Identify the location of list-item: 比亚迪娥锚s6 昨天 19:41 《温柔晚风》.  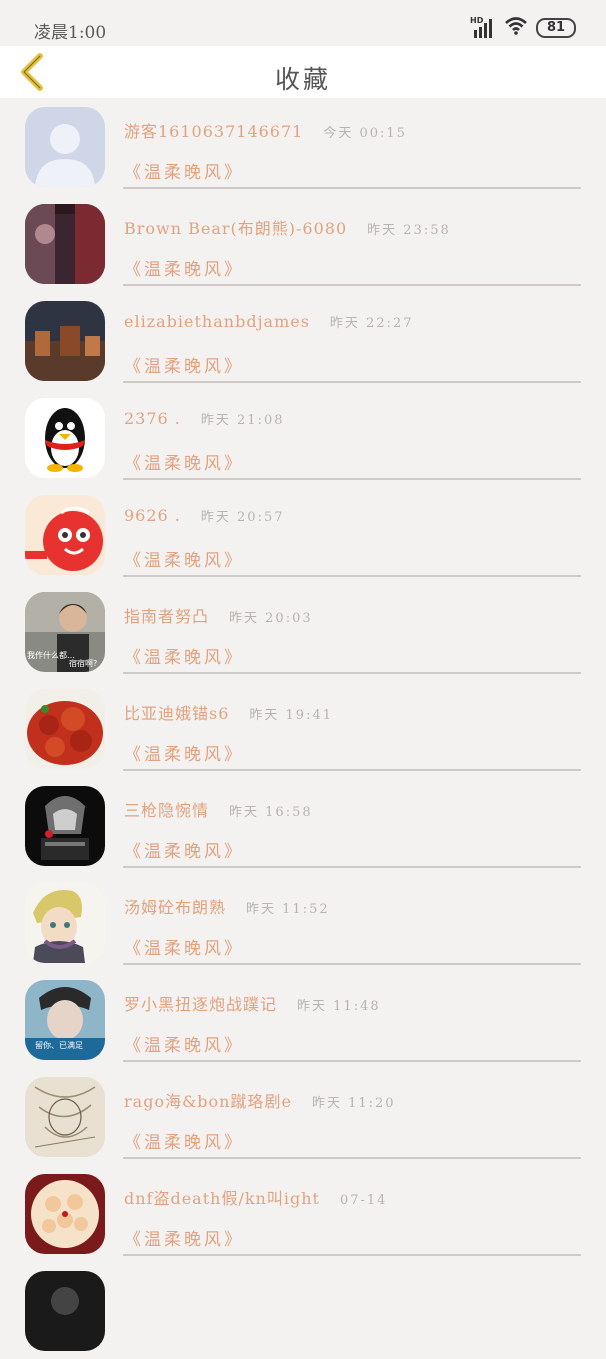
(303, 728).